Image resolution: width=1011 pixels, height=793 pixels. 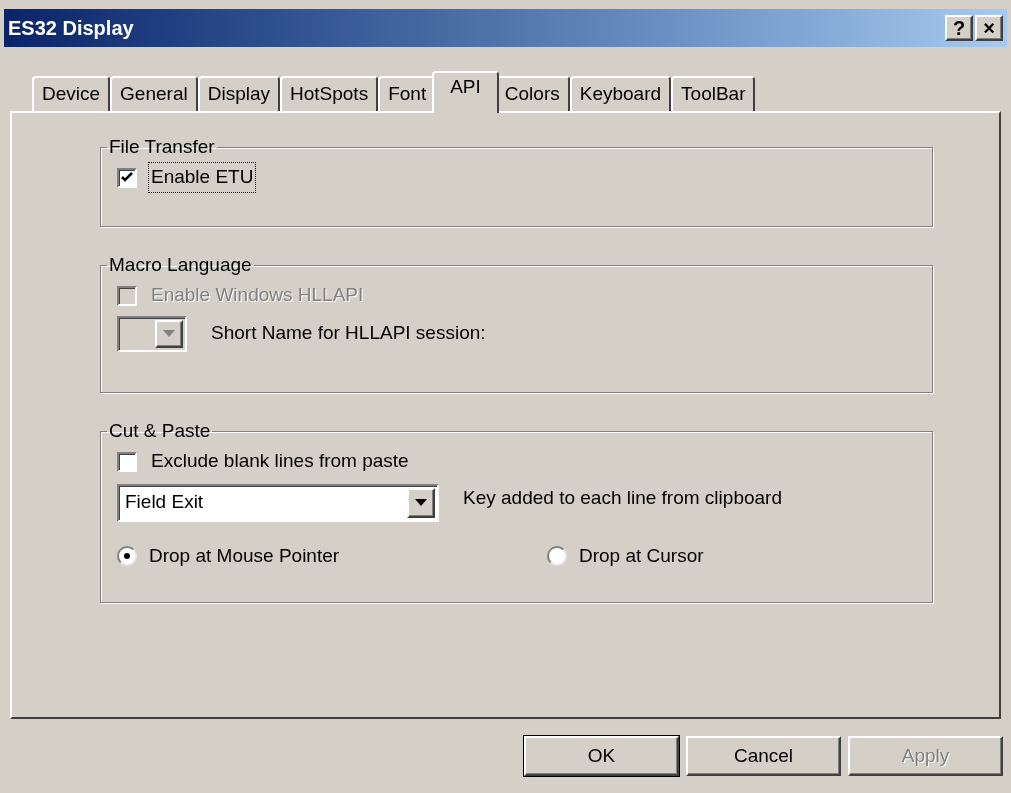 I want to click on tab: General, so click(x=154, y=93).